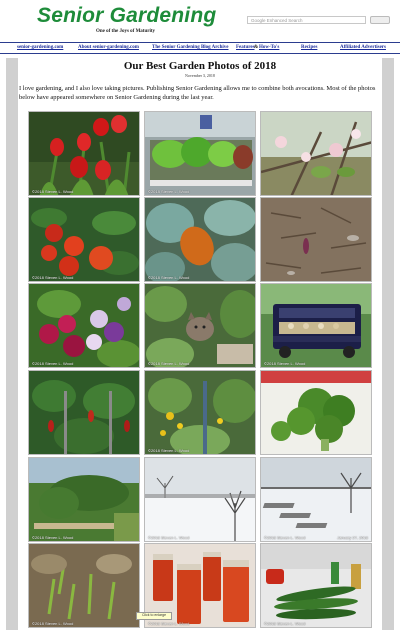 Image resolution: width=400 pixels, height=630 pixels. Describe the element at coordinates (84, 325) in the screenshot. I see `photo-petunias: ©2018 Steven L. Wood` at that location.